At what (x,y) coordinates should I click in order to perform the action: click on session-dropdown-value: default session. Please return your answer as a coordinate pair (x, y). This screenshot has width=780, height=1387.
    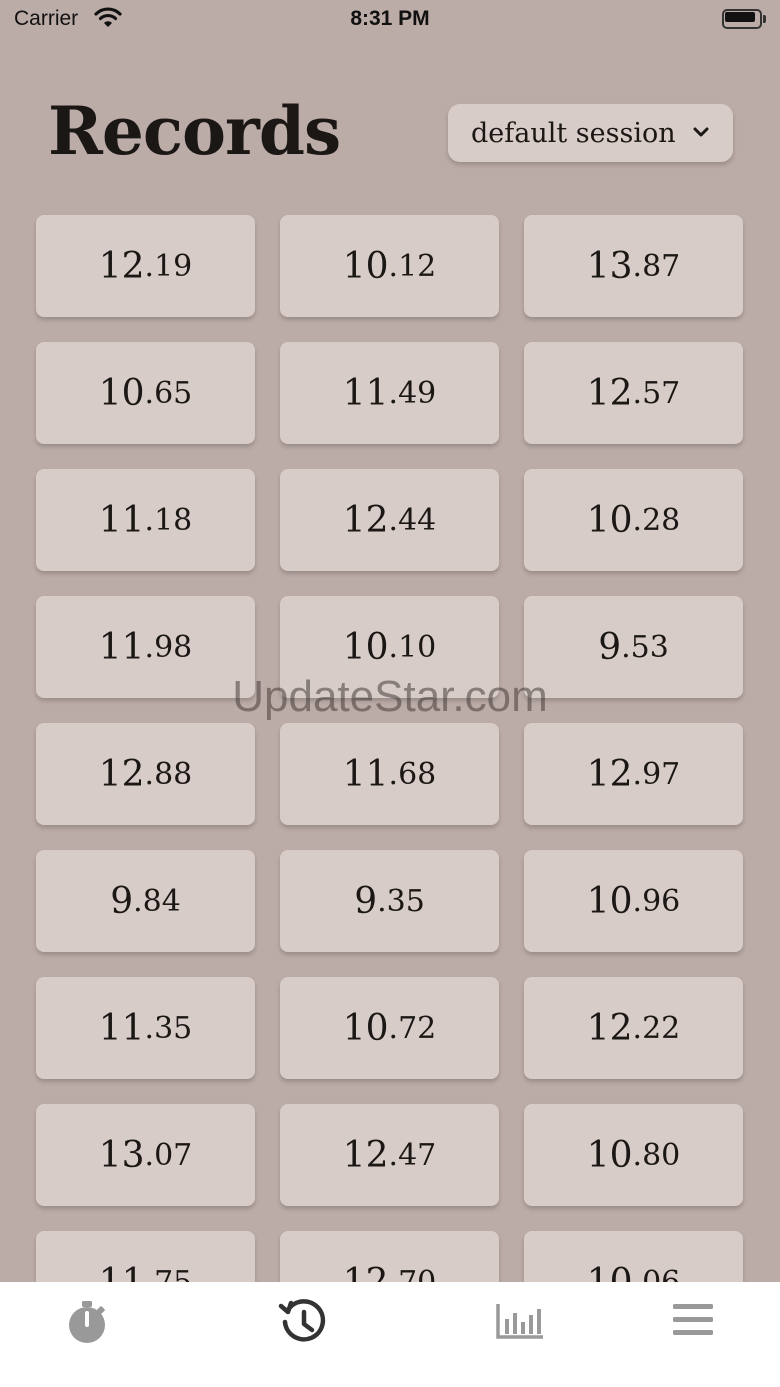
    Looking at the image, I should click on (573, 133).